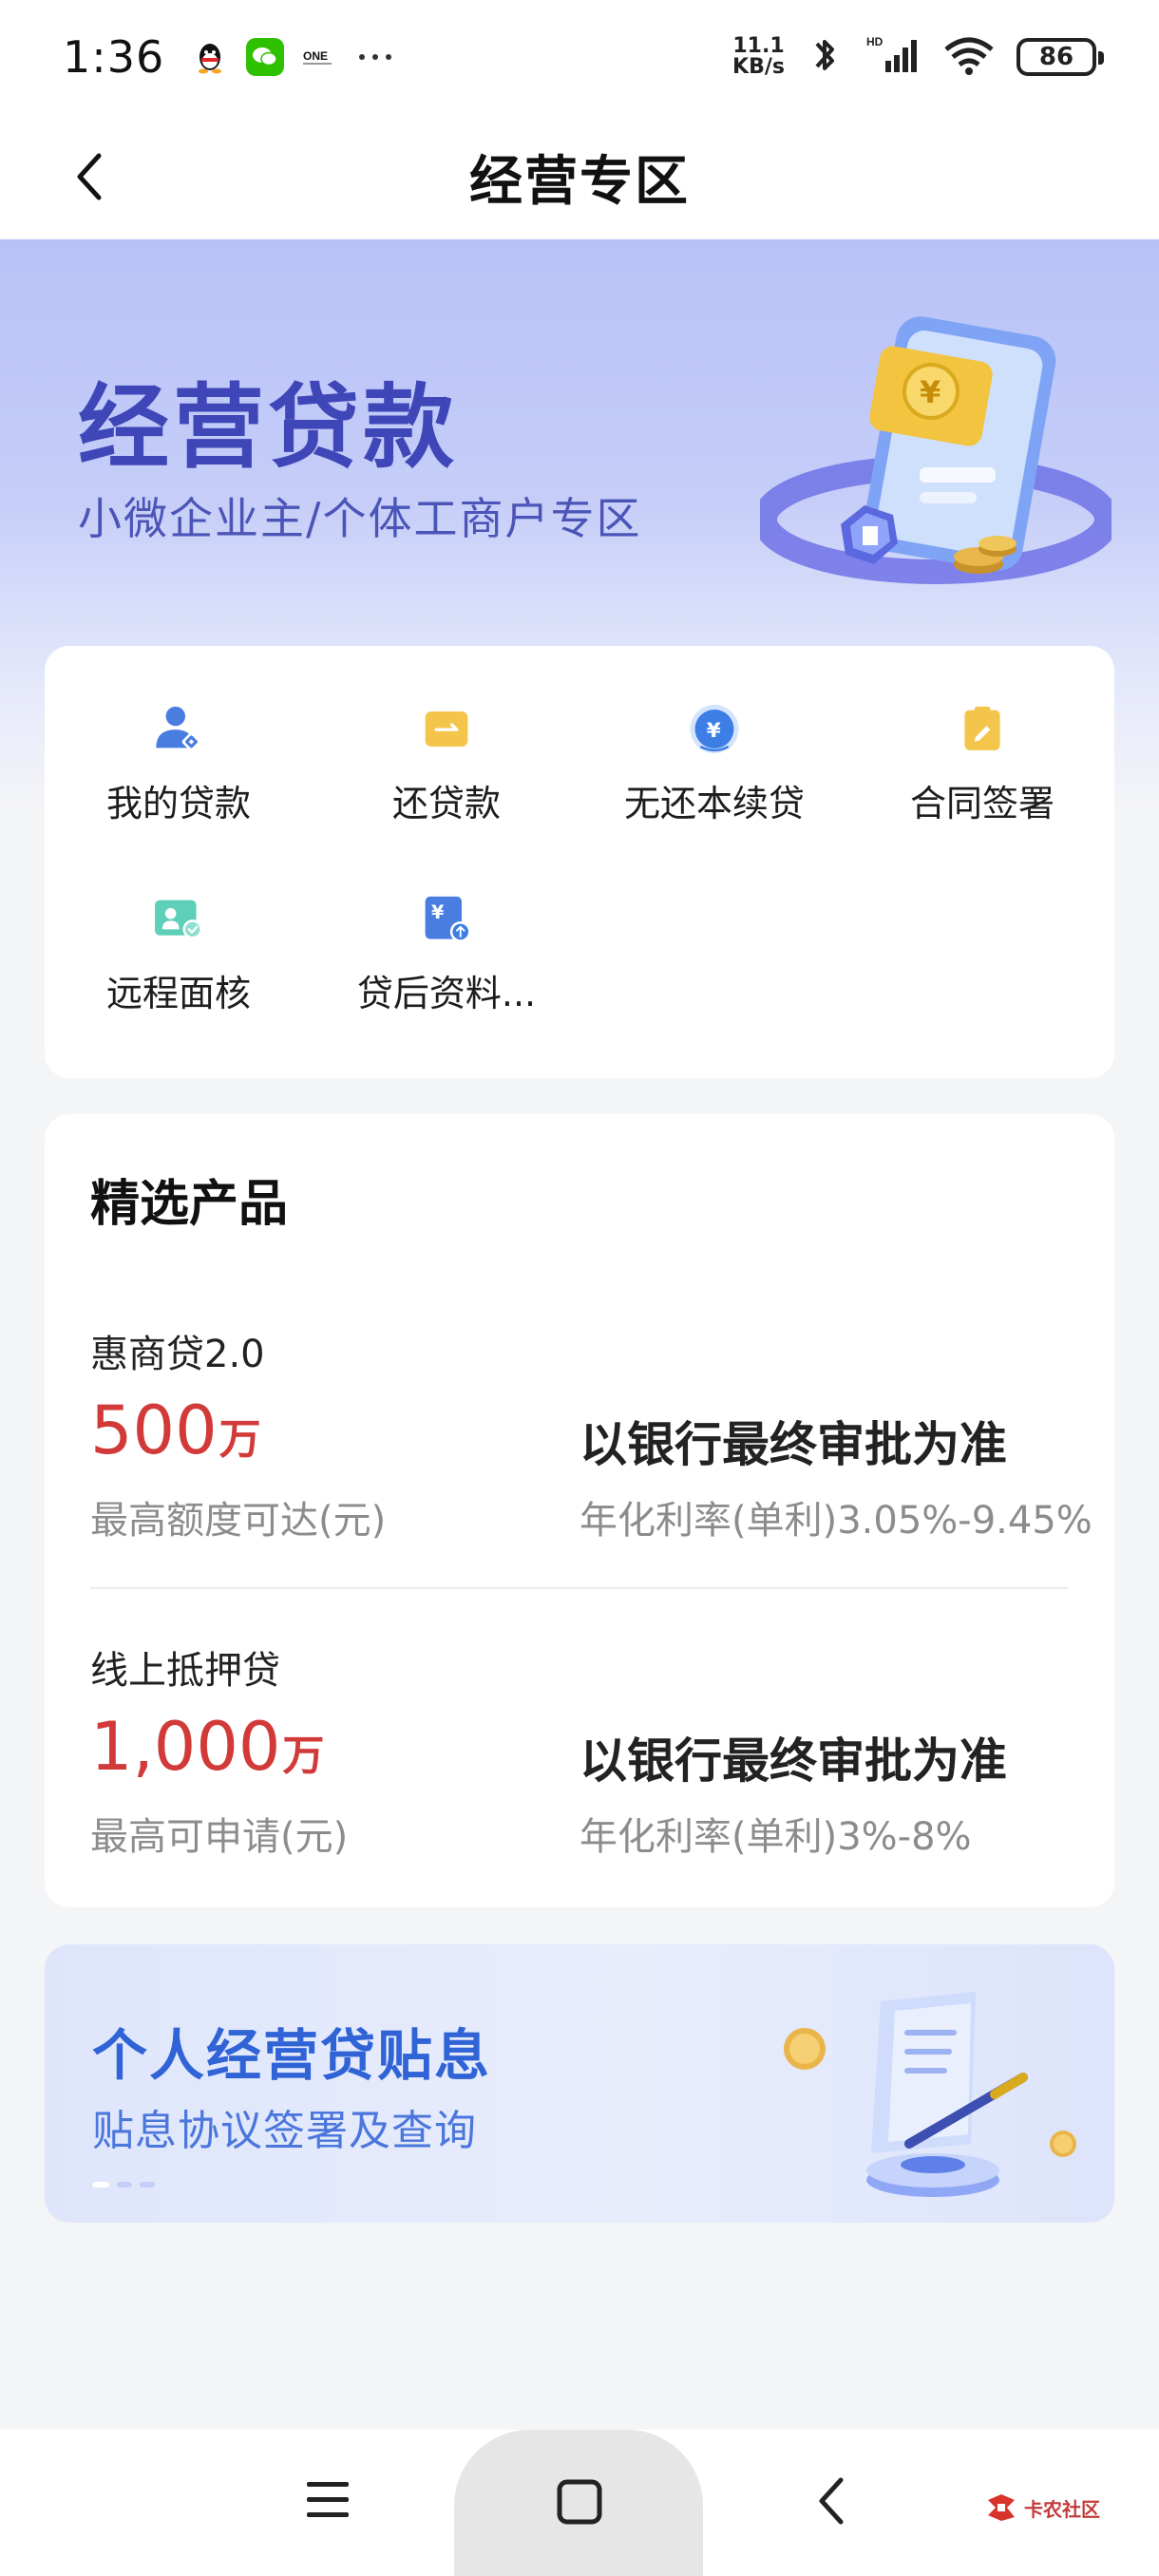 This screenshot has width=1159, height=2576. I want to click on service-label: 无还本续贷, so click(714, 803).